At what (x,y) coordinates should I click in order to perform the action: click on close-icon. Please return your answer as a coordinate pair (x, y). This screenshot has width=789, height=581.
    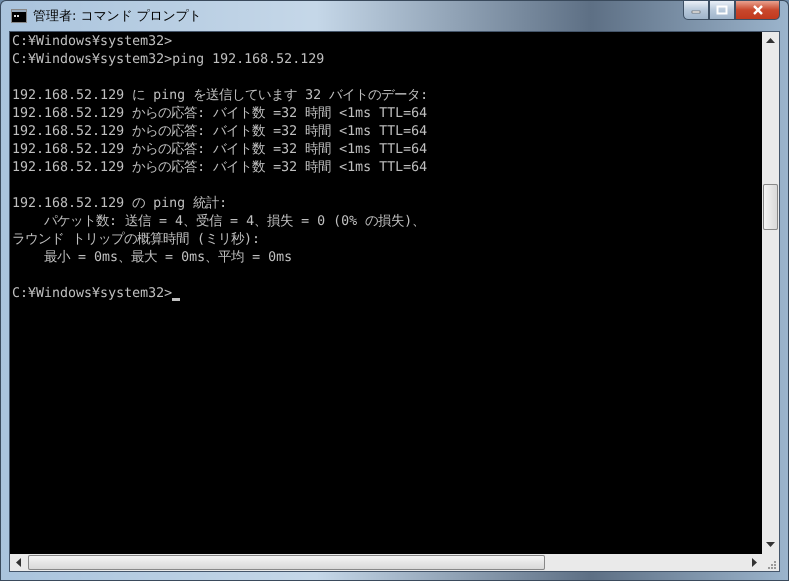
    Looking at the image, I should click on (758, 10).